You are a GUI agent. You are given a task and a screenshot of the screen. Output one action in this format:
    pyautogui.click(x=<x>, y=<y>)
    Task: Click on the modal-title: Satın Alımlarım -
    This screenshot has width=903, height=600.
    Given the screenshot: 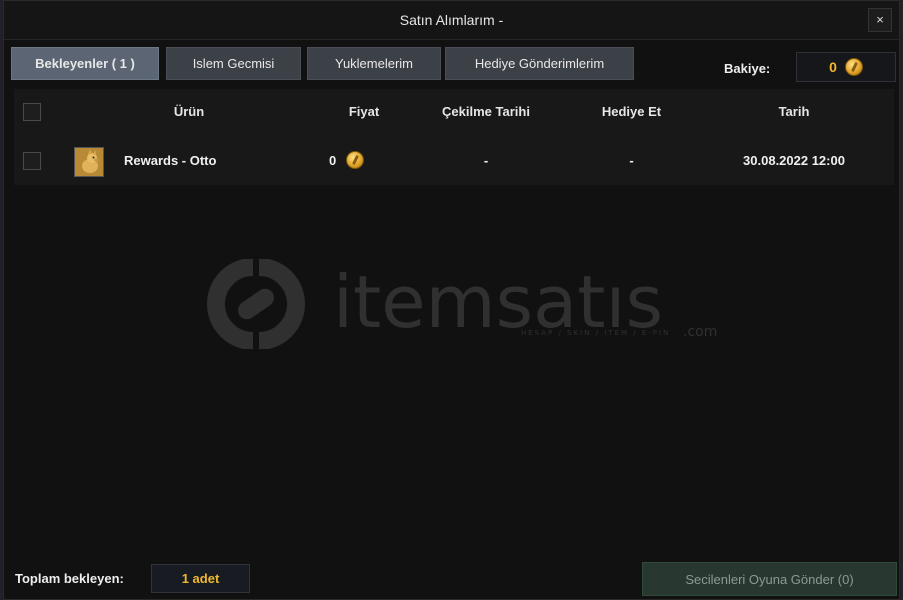 What is the action you would take?
    pyautogui.click(x=451, y=20)
    